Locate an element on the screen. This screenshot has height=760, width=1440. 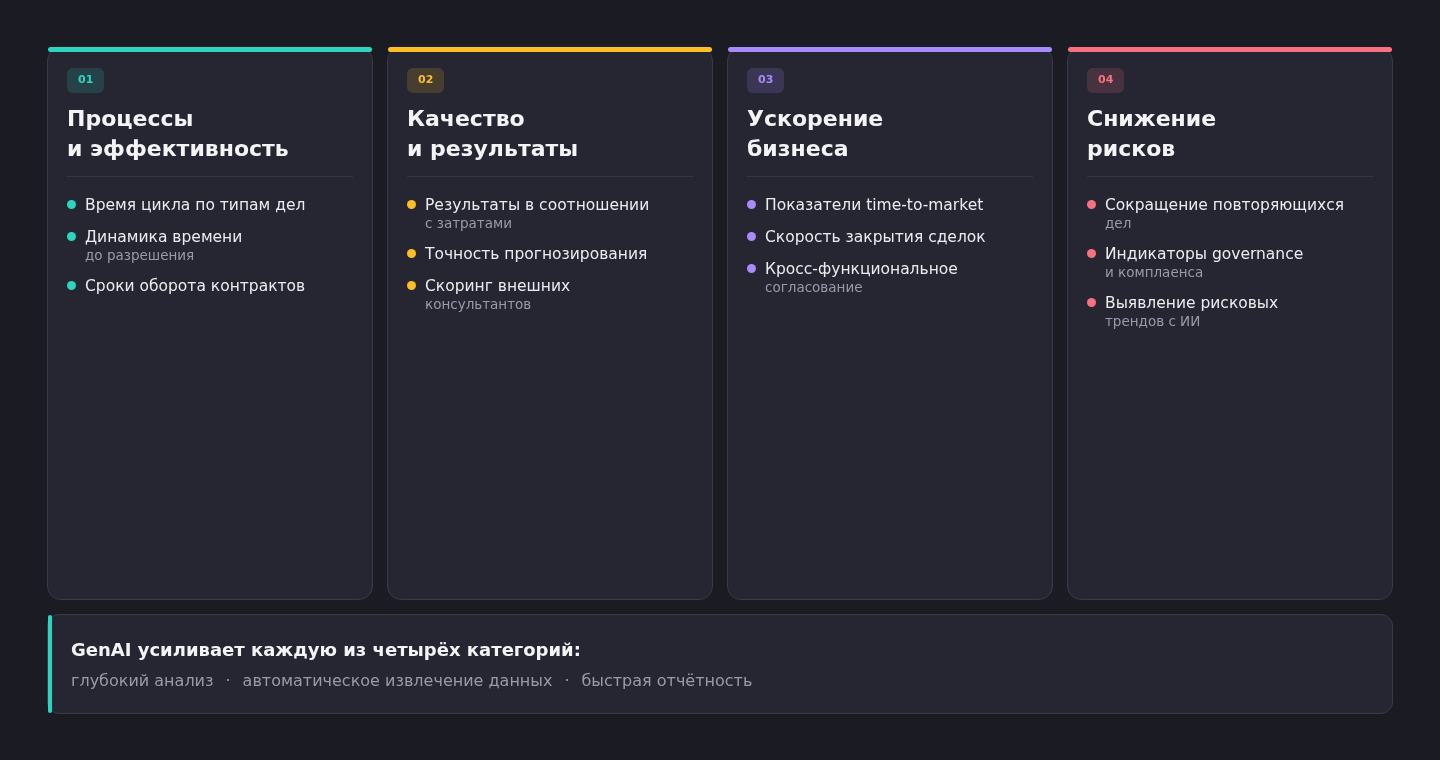
card-title-line: бизнеса is located at coordinates (798, 148).